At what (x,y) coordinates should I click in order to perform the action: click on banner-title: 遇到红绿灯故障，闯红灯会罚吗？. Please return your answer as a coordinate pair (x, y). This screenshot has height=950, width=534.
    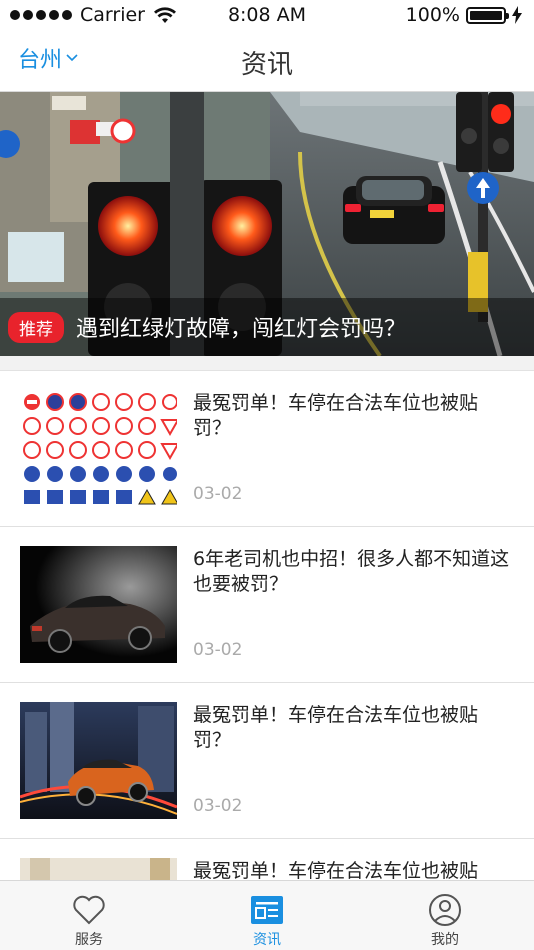
    Looking at the image, I should click on (241, 329).